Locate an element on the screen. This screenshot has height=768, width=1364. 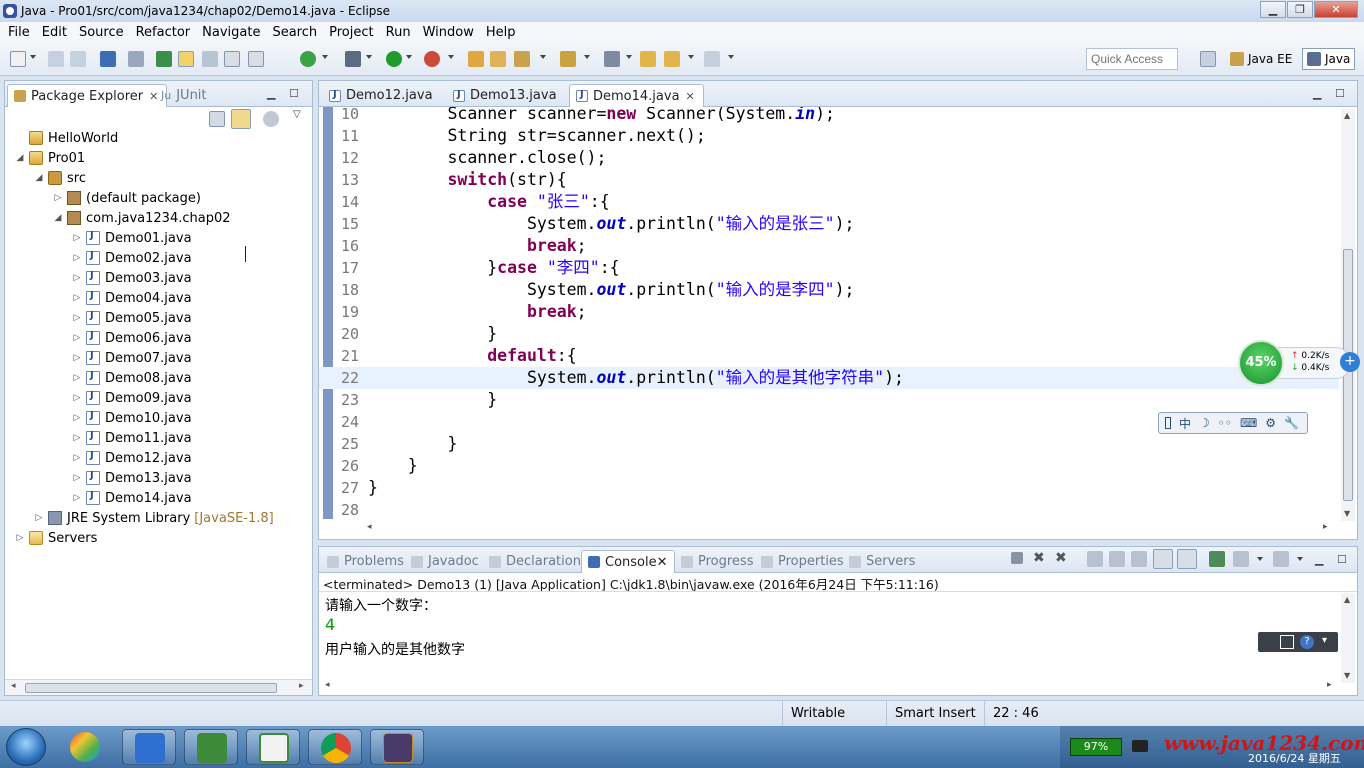
code-line: 20 } is located at coordinates (829, 334).